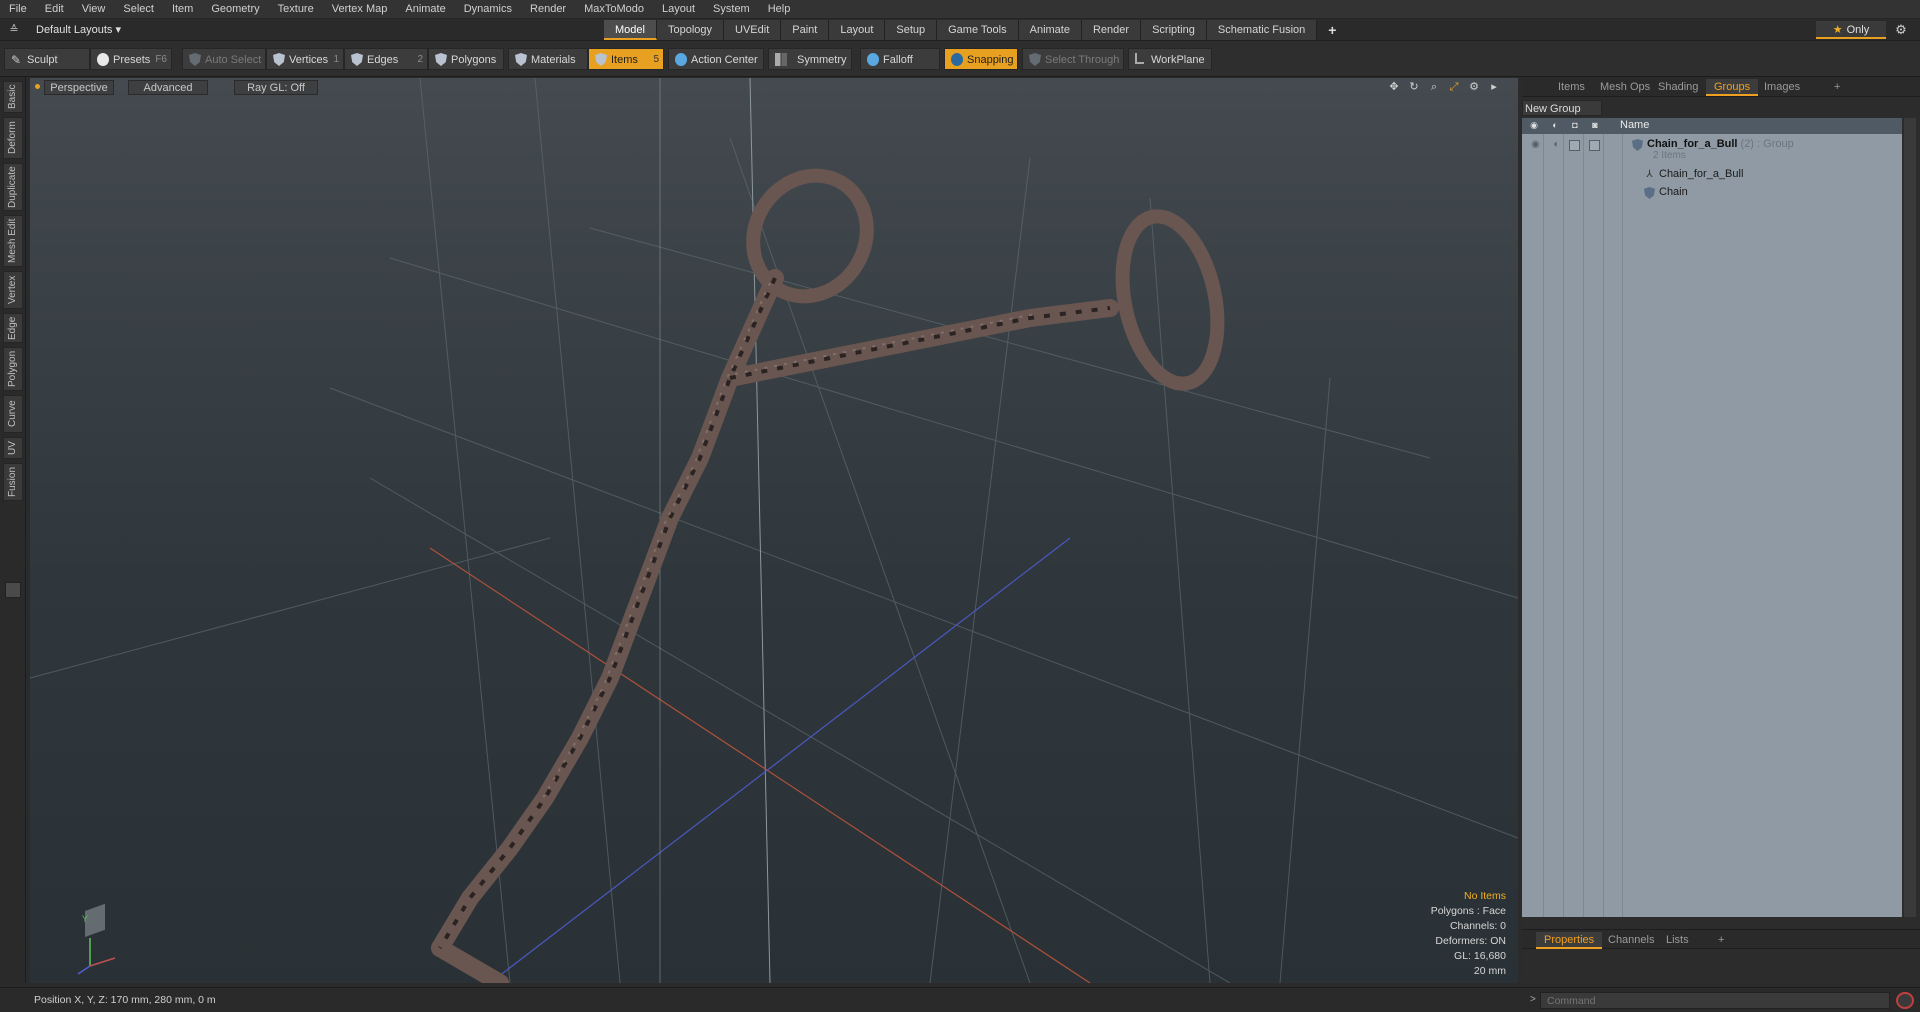 Image resolution: width=1920 pixels, height=1012 pixels. What do you see at coordinates (779, 9) in the screenshot?
I see `menu-help: Help` at bounding box center [779, 9].